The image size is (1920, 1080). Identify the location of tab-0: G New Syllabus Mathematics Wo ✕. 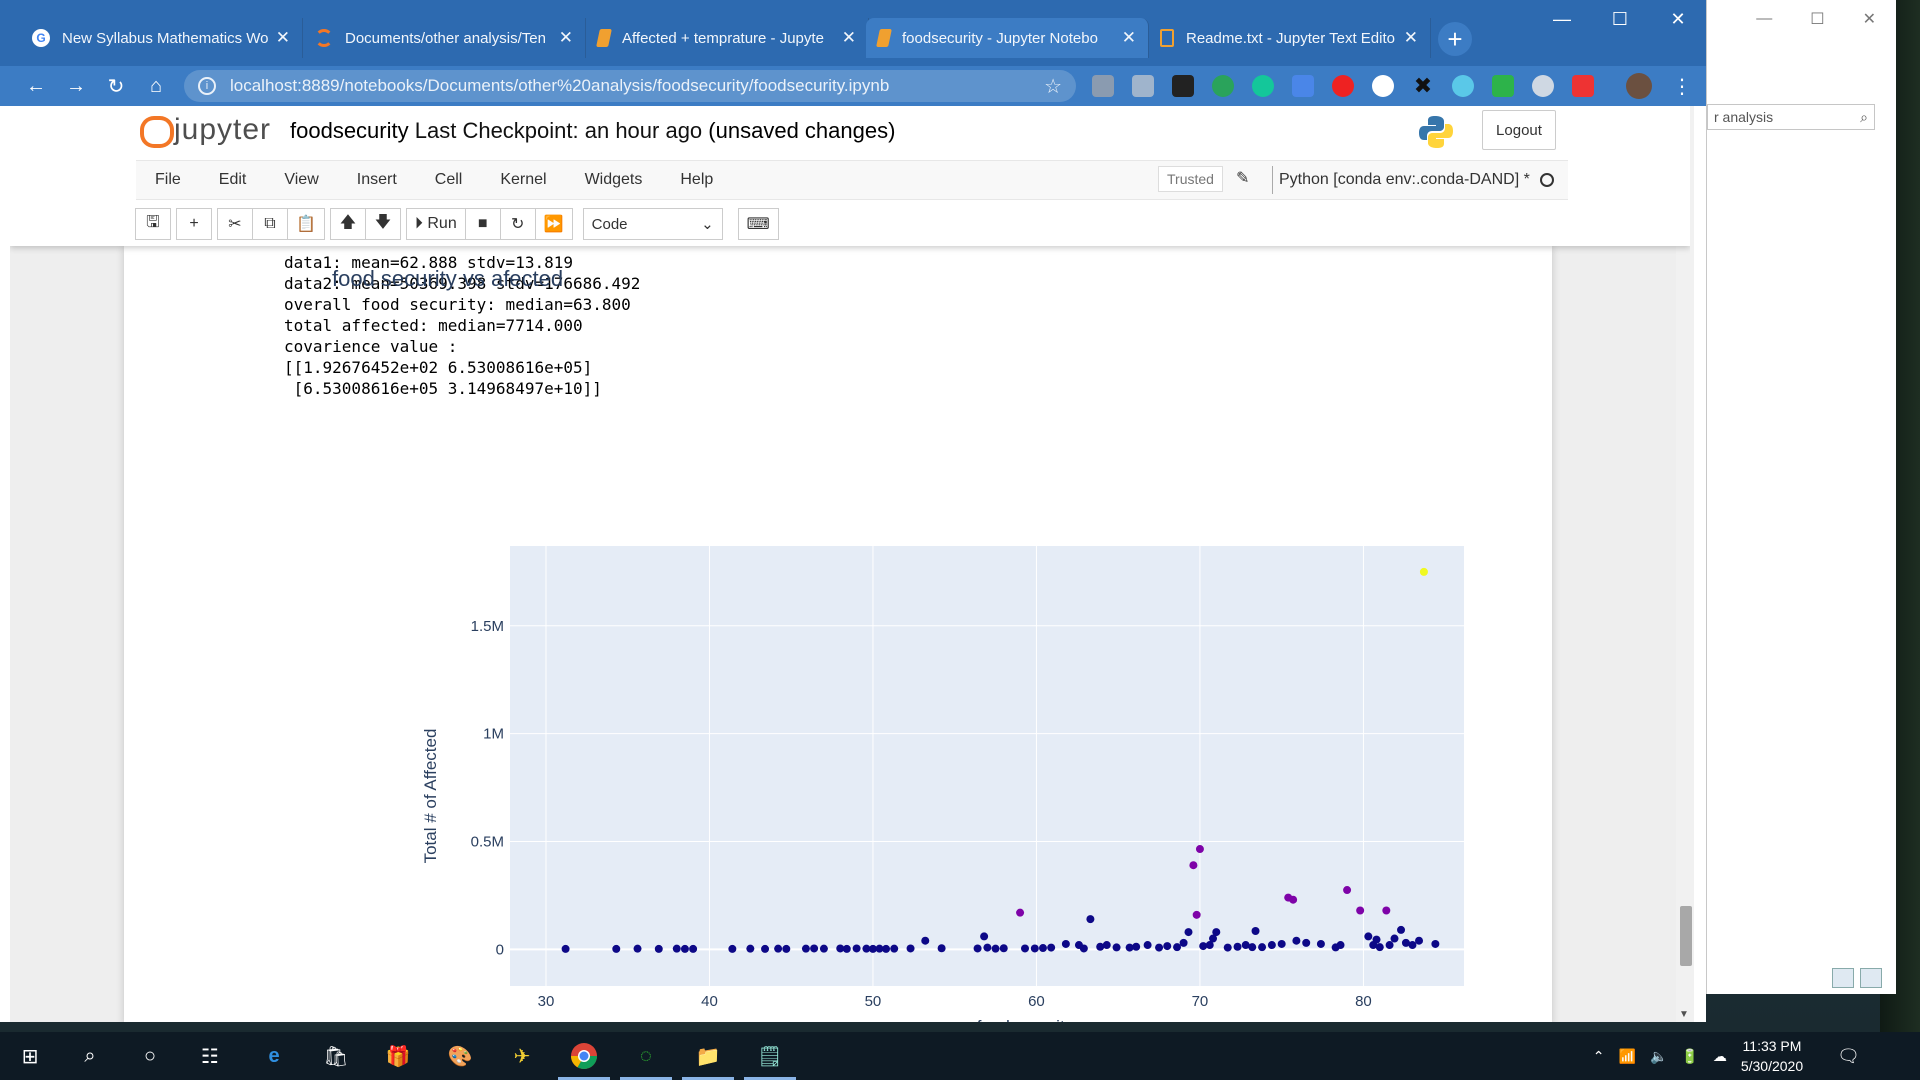
(161, 38).